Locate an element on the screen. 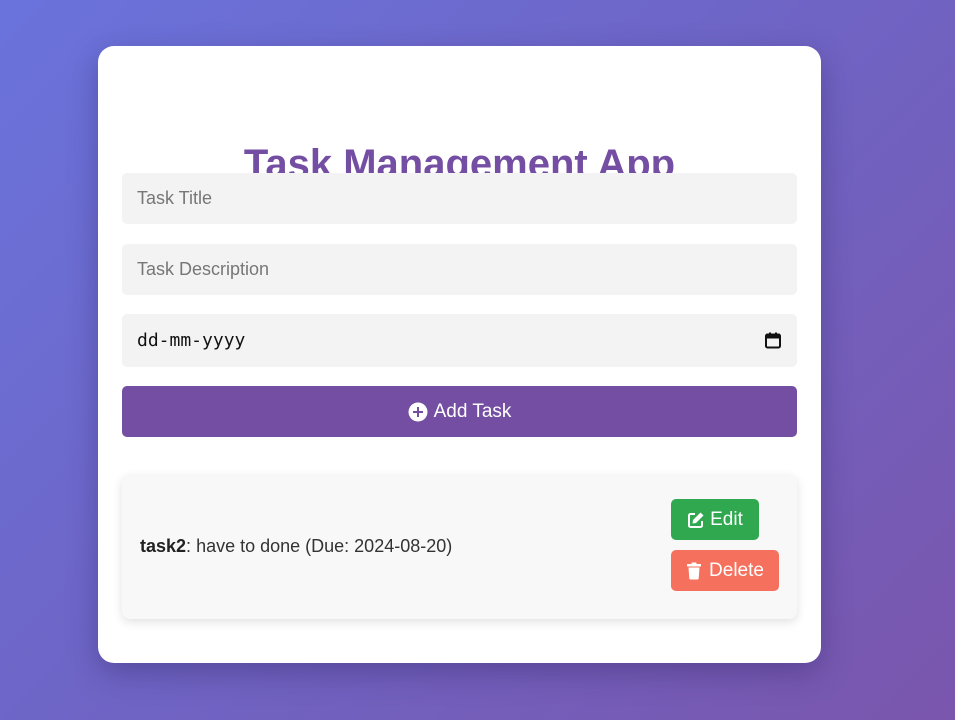 This screenshot has height=720, width=955. delete-task-button: Delete is located at coordinates (725, 570).